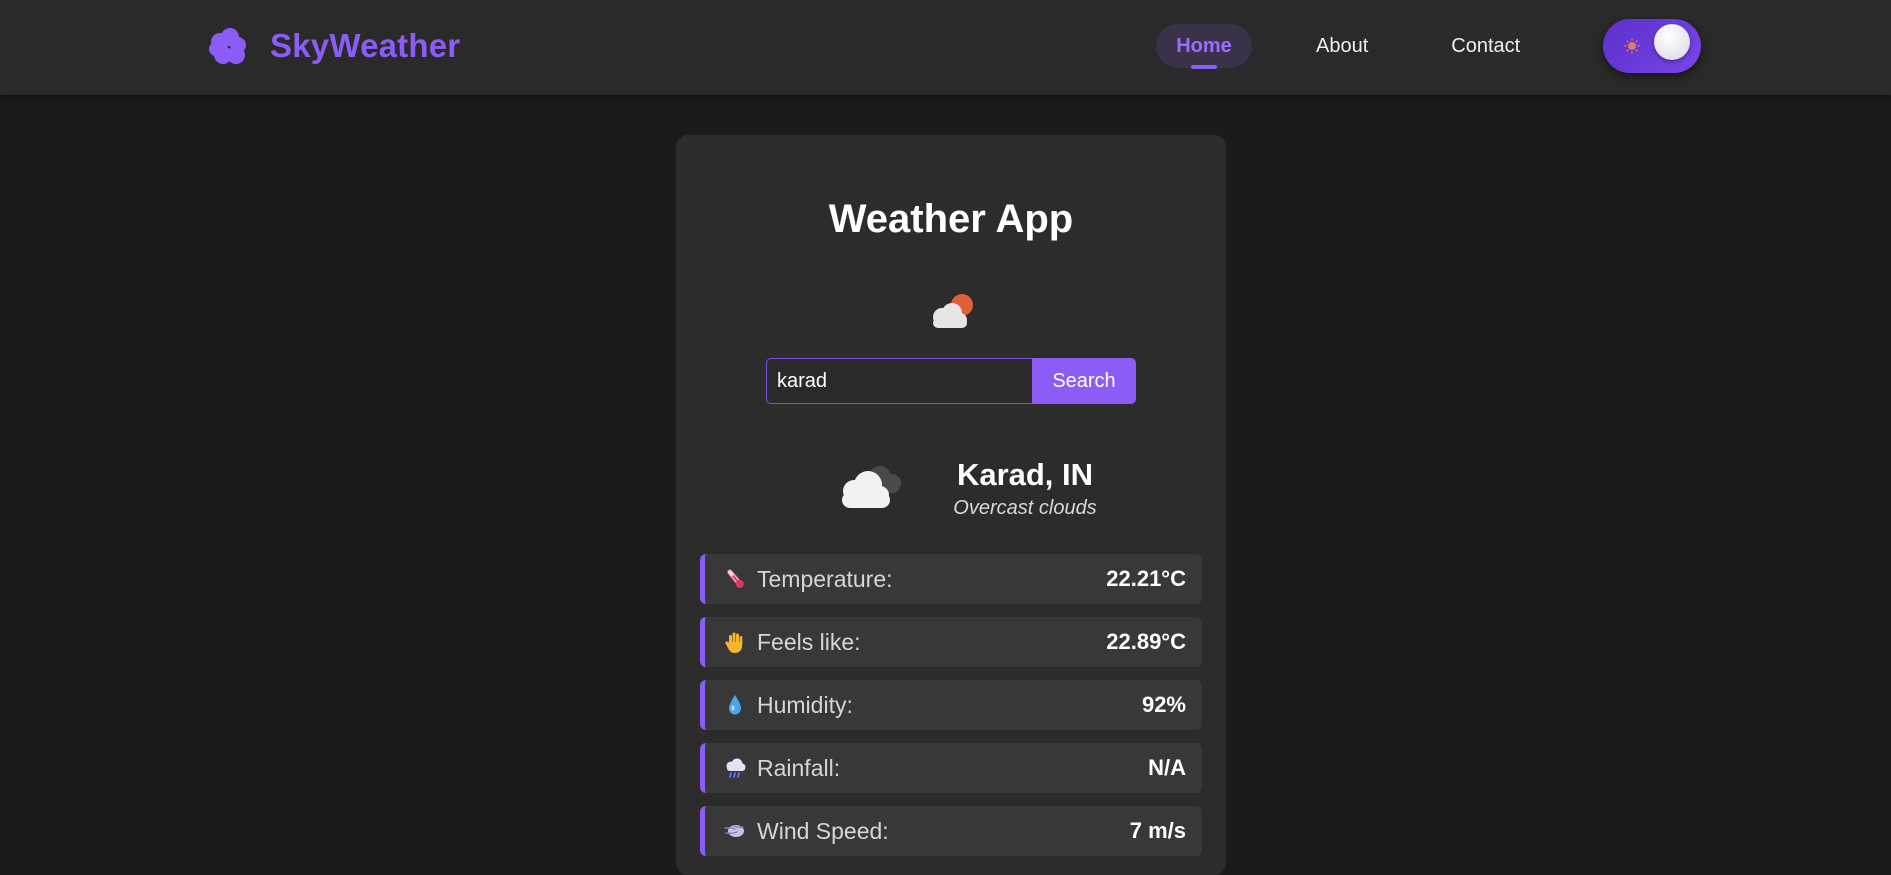 The image size is (1891, 875). Describe the element at coordinates (1342, 46) in the screenshot. I see `nav-link-about: About` at that location.